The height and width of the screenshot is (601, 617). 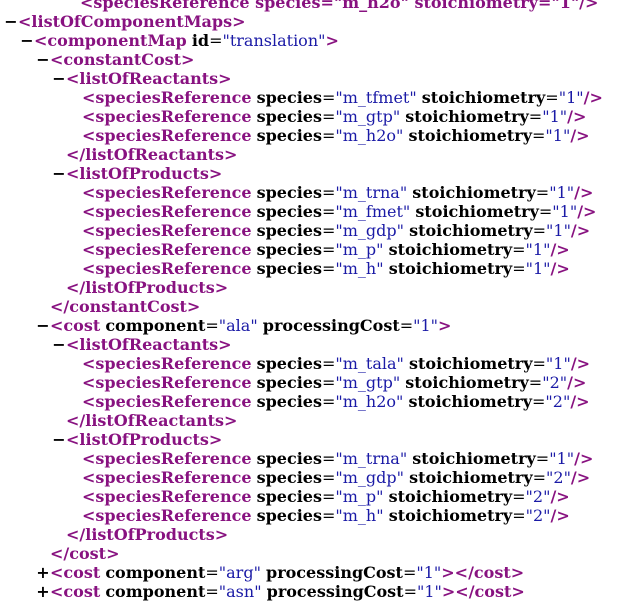 What do you see at coordinates (308, 553) in the screenshot?
I see `xml-line: </cost>` at bounding box center [308, 553].